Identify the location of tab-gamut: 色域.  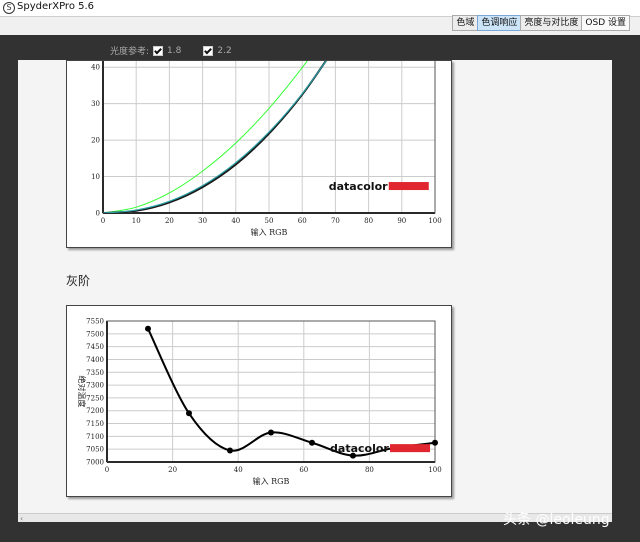
(465, 23).